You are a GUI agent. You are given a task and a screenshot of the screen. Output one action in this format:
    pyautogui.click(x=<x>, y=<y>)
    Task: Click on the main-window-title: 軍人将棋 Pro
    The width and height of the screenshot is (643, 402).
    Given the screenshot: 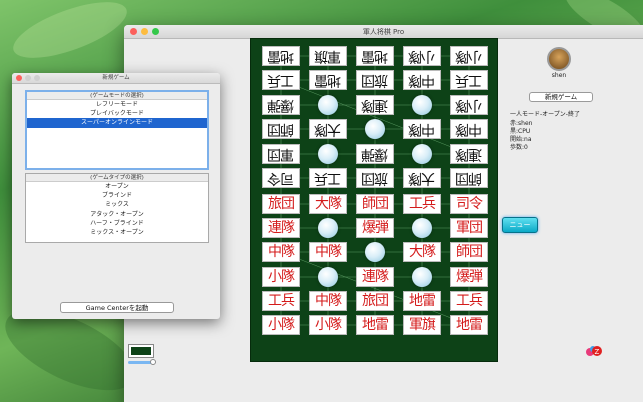 What is the action you would take?
    pyautogui.click(x=383, y=32)
    